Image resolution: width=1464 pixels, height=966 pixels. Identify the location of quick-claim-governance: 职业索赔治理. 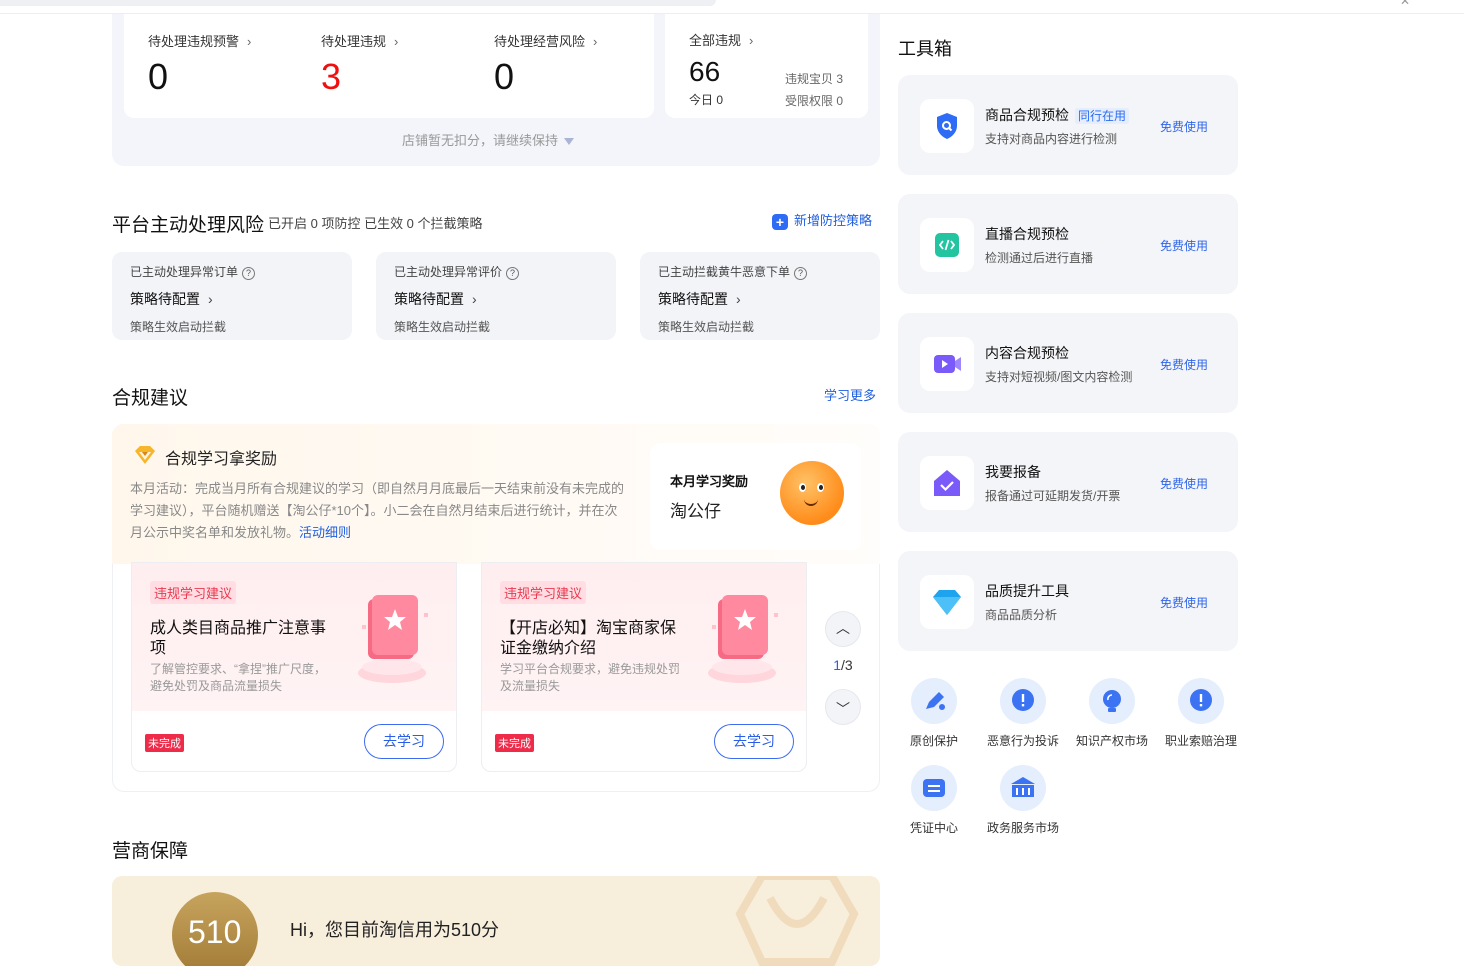
(1201, 713).